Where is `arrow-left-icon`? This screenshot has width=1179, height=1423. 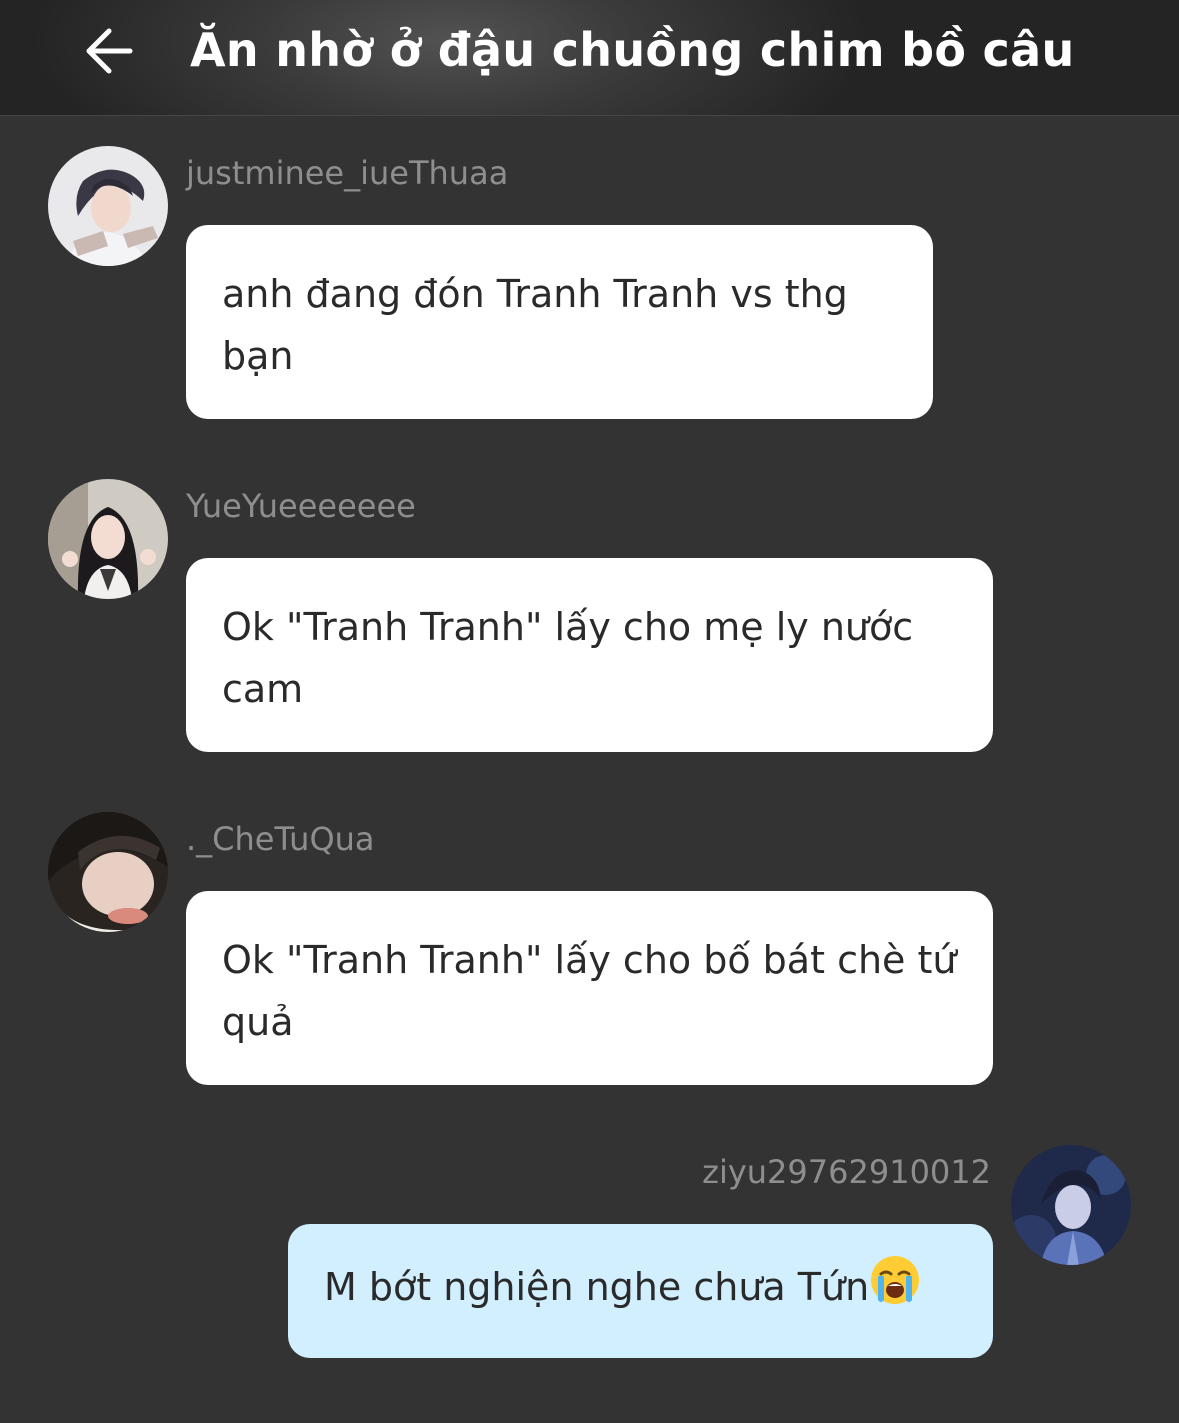
arrow-left-icon is located at coordinates (109, 51).